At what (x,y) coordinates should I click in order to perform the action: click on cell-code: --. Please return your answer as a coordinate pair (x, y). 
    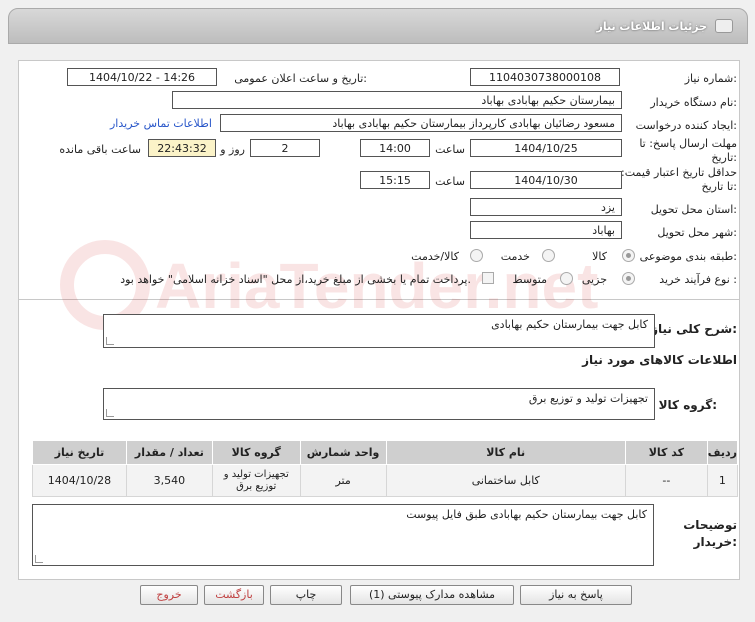
    Looking at the image, I should click on (666, 480).